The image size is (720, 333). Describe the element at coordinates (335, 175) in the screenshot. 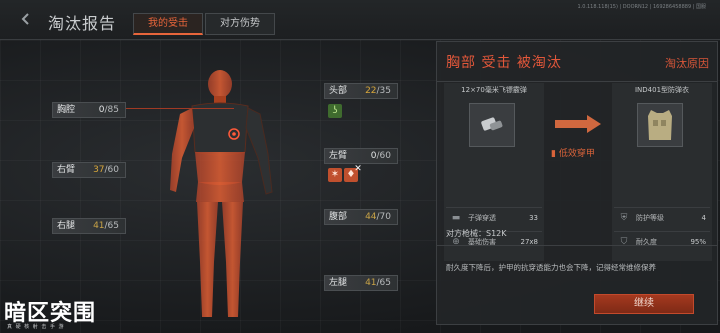

I see `fracture-icon: ✶` at that location.